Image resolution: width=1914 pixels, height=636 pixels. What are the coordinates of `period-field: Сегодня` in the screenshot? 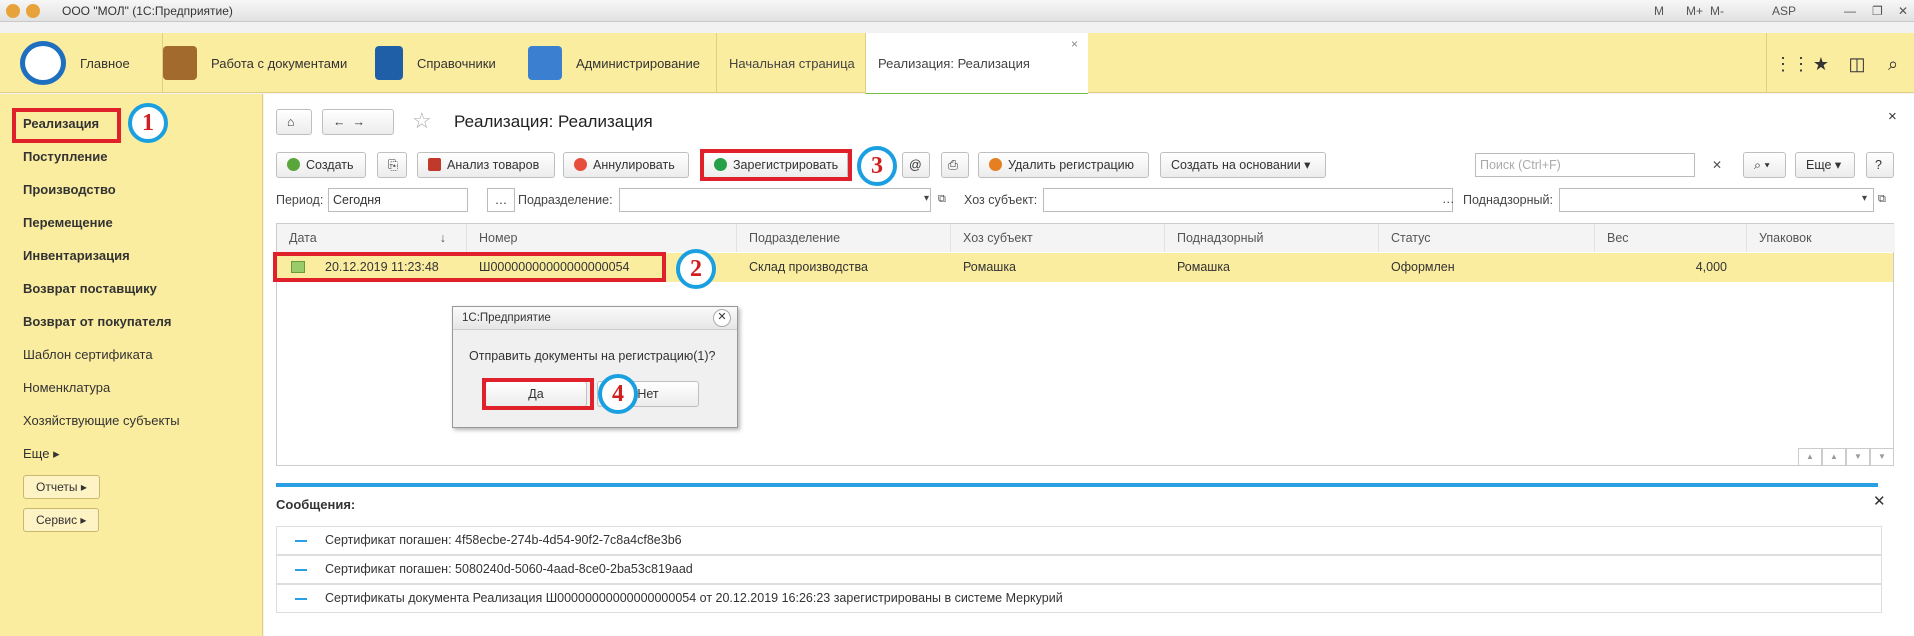 It's located at (398, 200).